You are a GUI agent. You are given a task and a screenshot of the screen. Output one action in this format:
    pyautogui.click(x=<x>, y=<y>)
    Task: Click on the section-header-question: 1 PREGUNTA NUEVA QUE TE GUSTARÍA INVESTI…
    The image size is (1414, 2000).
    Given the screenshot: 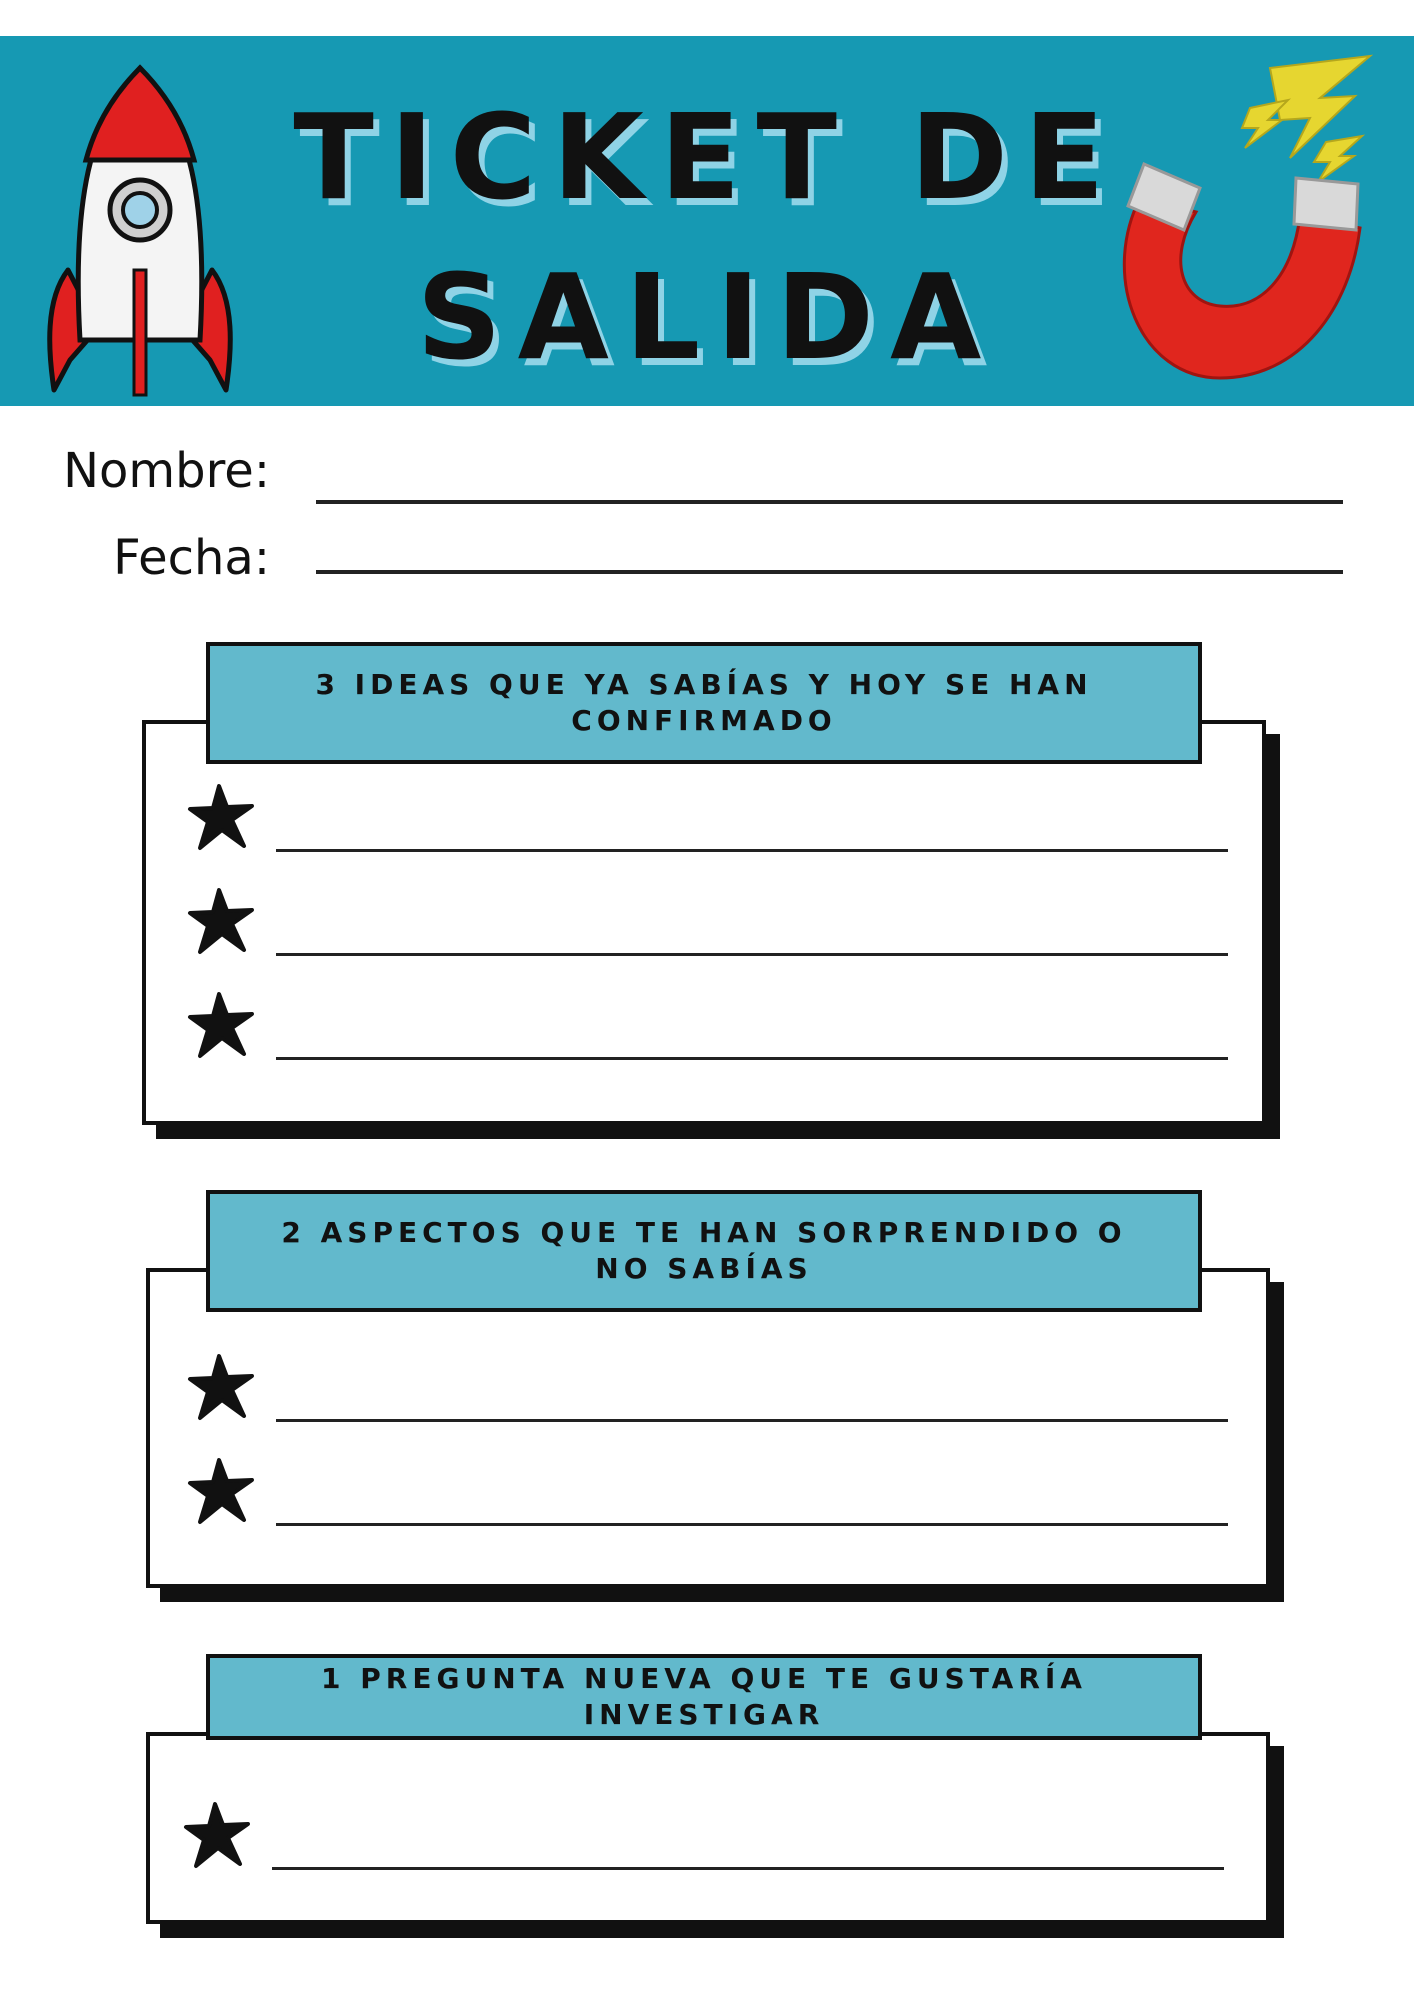 What is the action you would take?
    pyautogui.click(x=704, y=1697)
    